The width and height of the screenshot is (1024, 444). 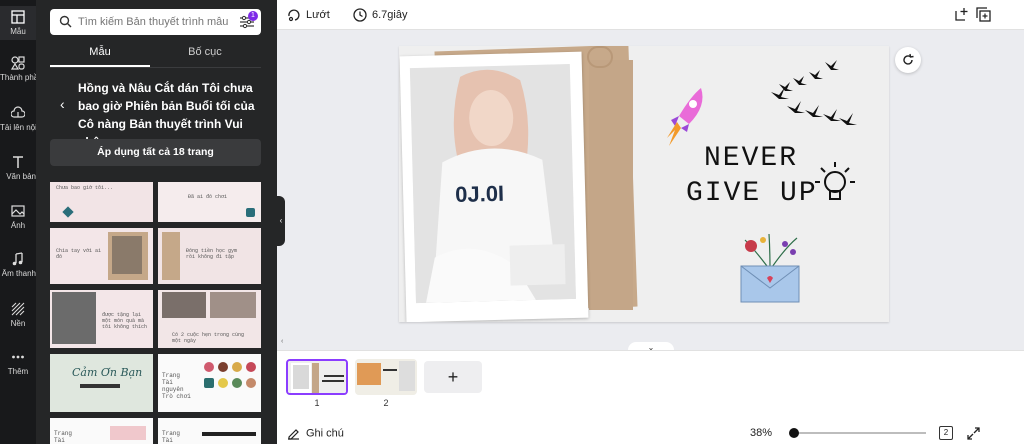 I want to click on lightbulb-icon, so click(x=835, y=181).